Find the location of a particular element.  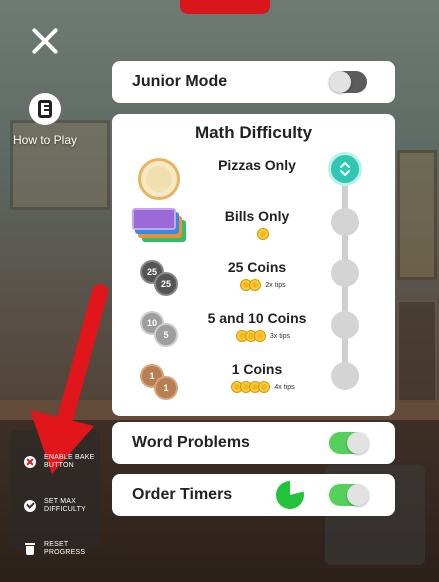

enable-bake-button-option: ENABLE BAKE BUTTON is located at coordinates (64, 462).